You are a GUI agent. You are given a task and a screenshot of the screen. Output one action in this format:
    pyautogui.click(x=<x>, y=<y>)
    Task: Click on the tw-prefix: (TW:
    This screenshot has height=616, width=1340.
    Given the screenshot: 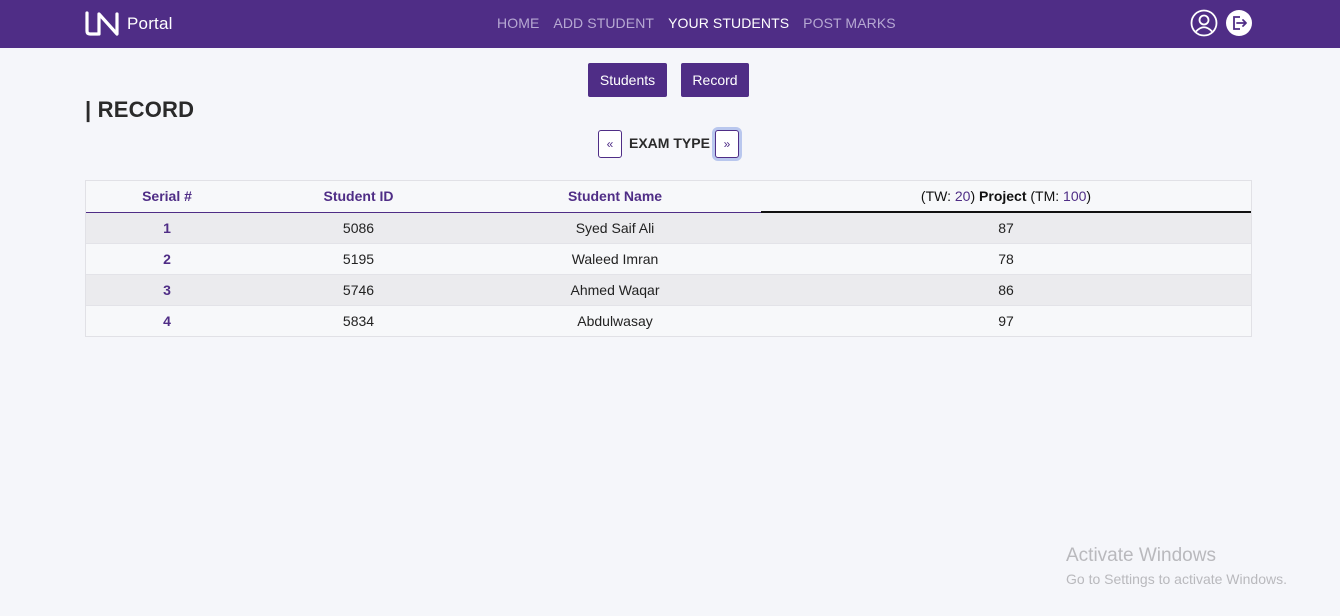 What is the action you would take?
    pyautogui.click(x=937, y=196)
    